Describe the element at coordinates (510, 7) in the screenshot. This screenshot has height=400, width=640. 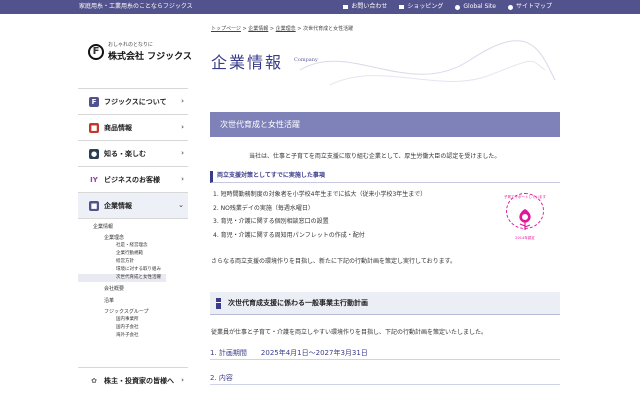
I see `sitemap-icon` at that location.